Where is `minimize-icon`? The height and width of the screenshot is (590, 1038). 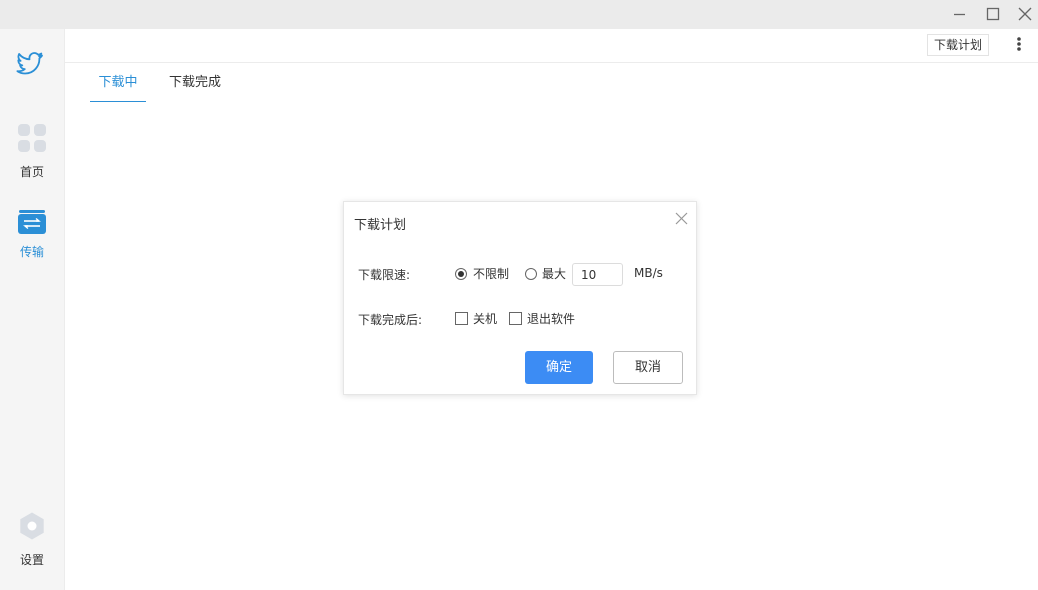
minimize-icon is located at coordinates (959, 14).